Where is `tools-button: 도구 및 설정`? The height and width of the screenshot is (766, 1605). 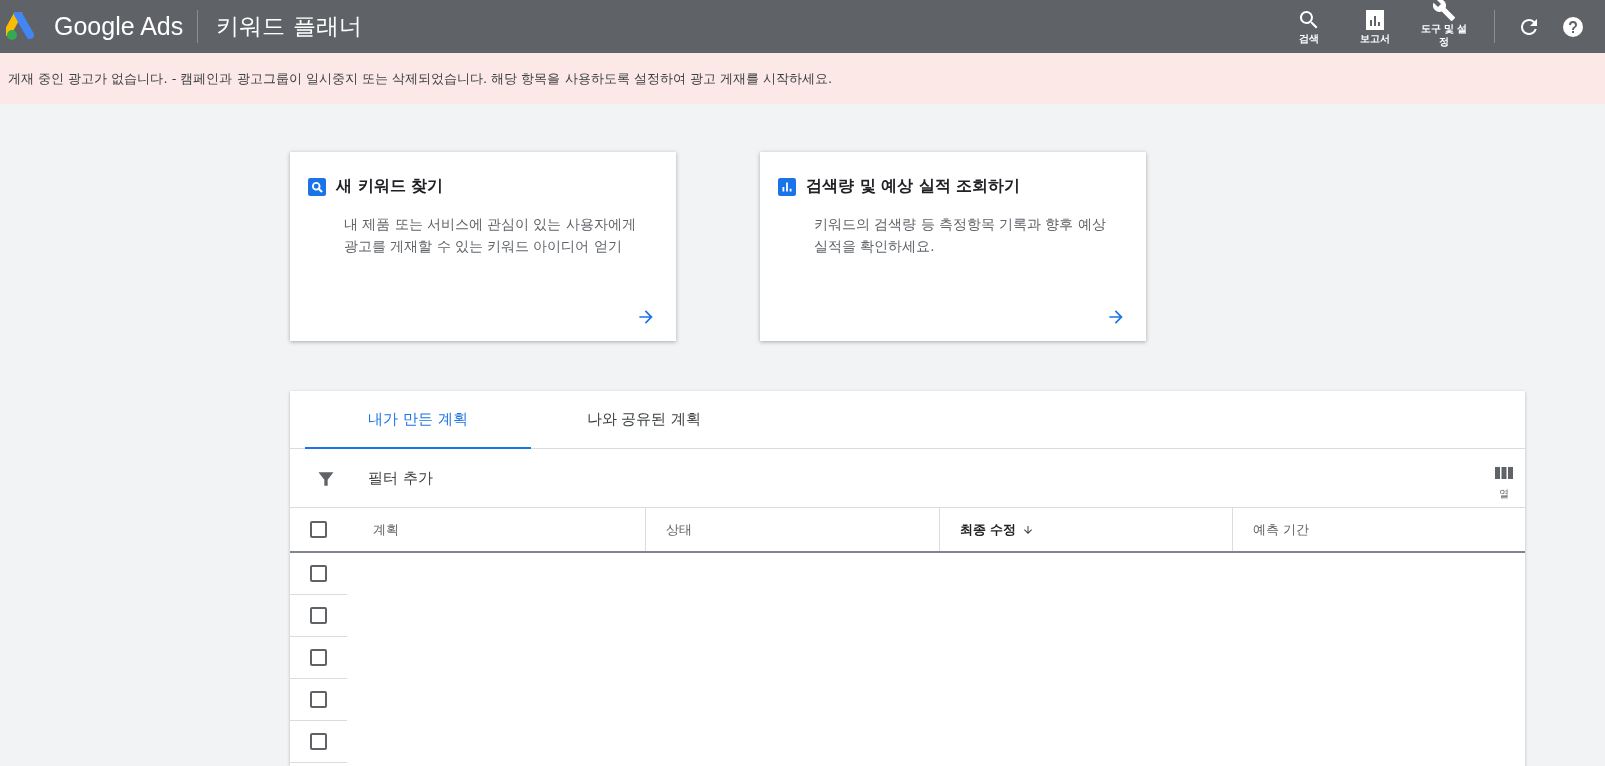
tools-button: 도구 및 설정 is located at coordinates (1444, 24).